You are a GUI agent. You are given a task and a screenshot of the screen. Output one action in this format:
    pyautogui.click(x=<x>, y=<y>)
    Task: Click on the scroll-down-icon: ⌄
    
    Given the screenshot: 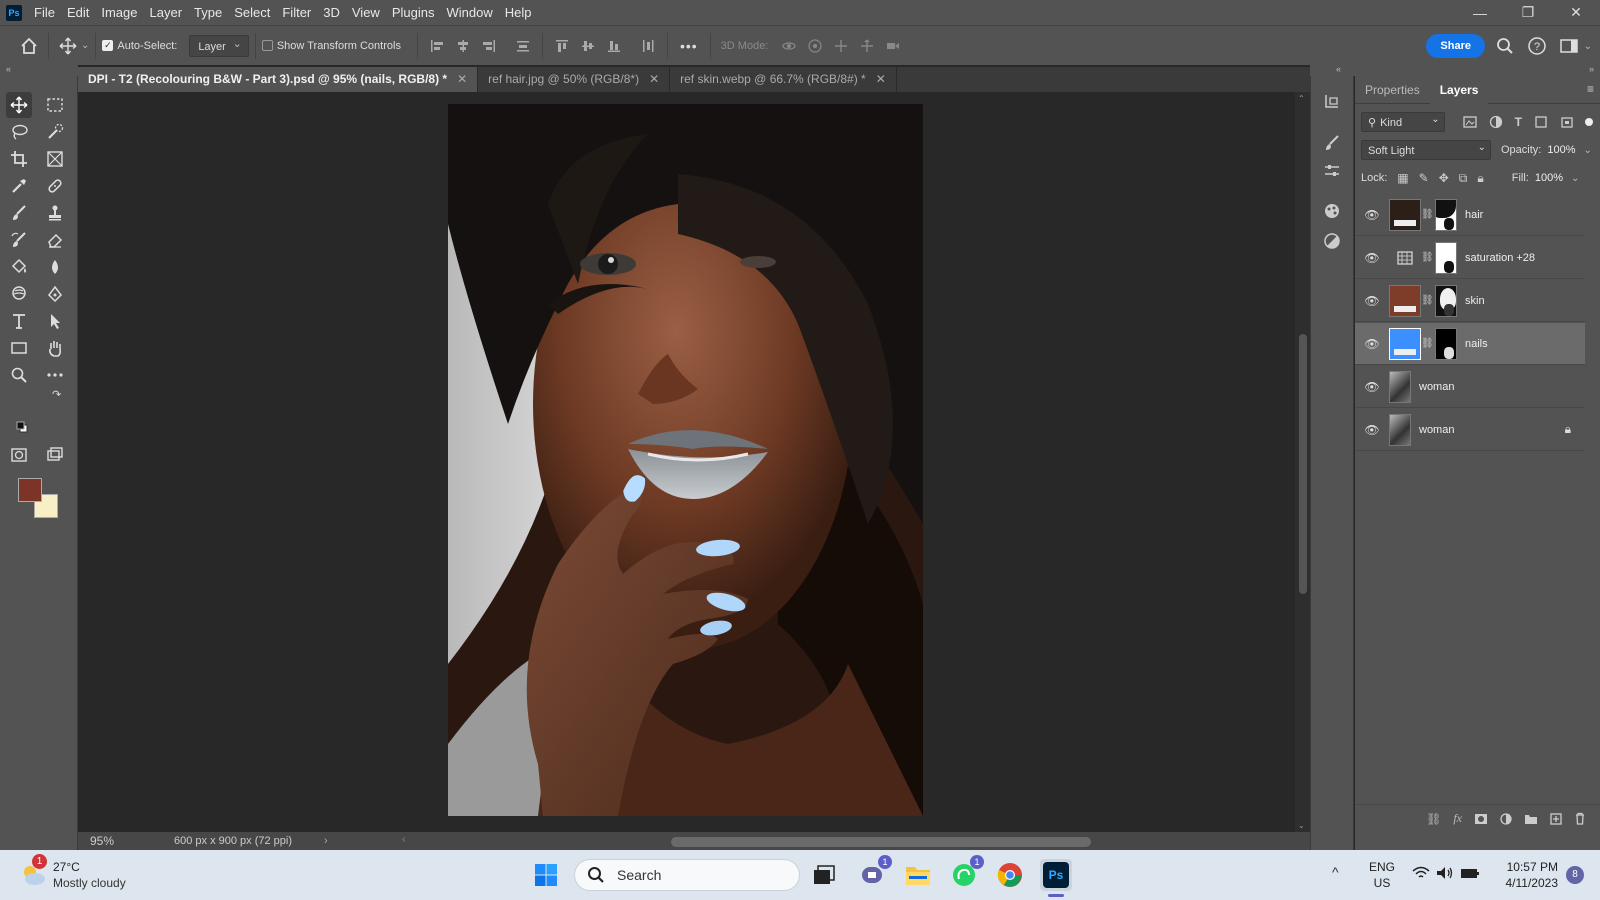 What is the action you would take?
    pyautogui.click(x=1301, y=825)
    